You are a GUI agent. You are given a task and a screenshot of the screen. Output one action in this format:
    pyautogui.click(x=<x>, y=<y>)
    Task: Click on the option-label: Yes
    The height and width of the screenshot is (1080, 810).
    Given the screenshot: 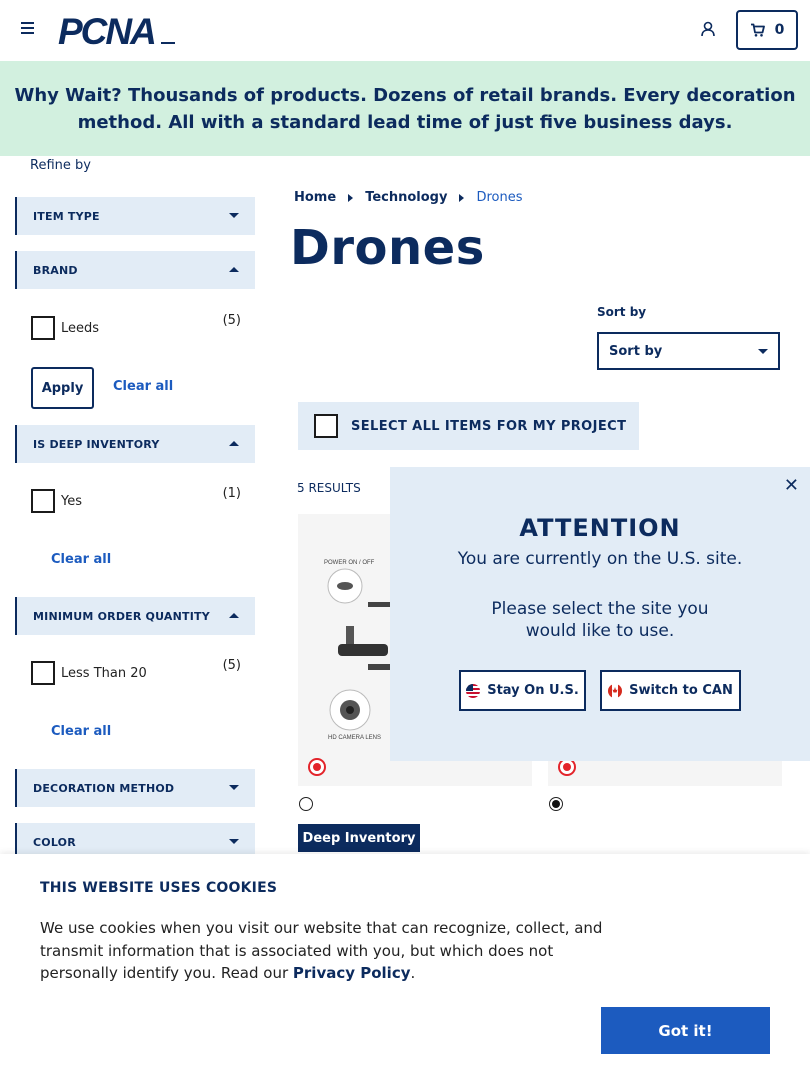 What is the action you would take?
    pyautogui.click(x=71, y=501)
    